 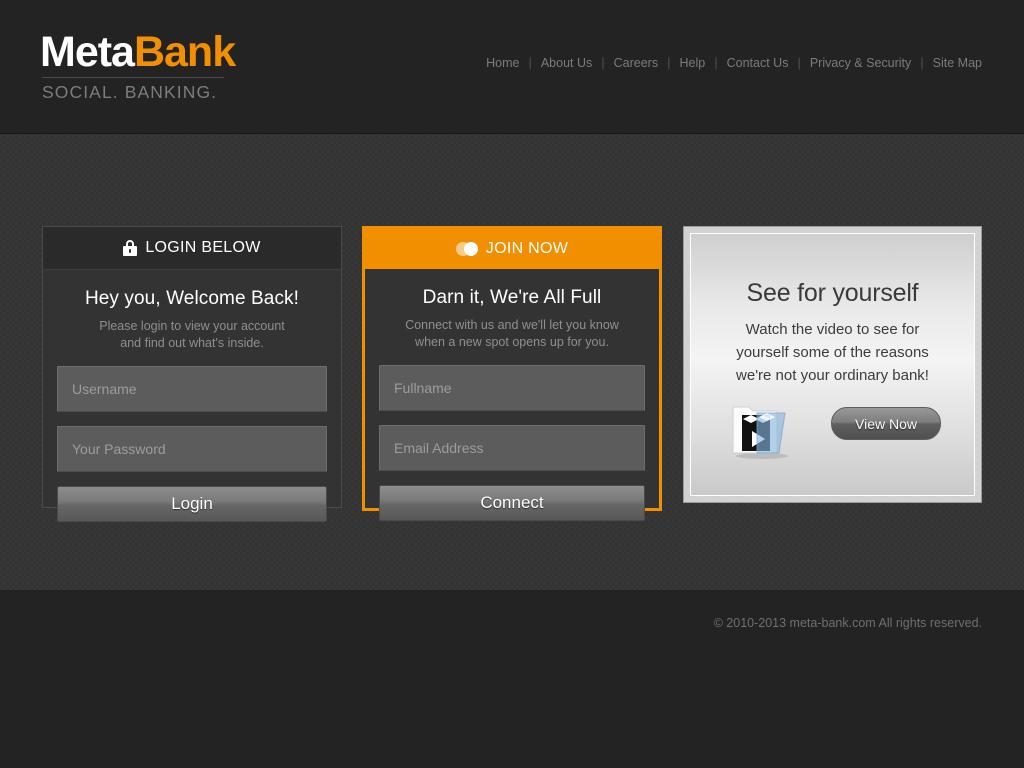 I want to click on video-panel-actions: View Now, so click(x=832, y=427).